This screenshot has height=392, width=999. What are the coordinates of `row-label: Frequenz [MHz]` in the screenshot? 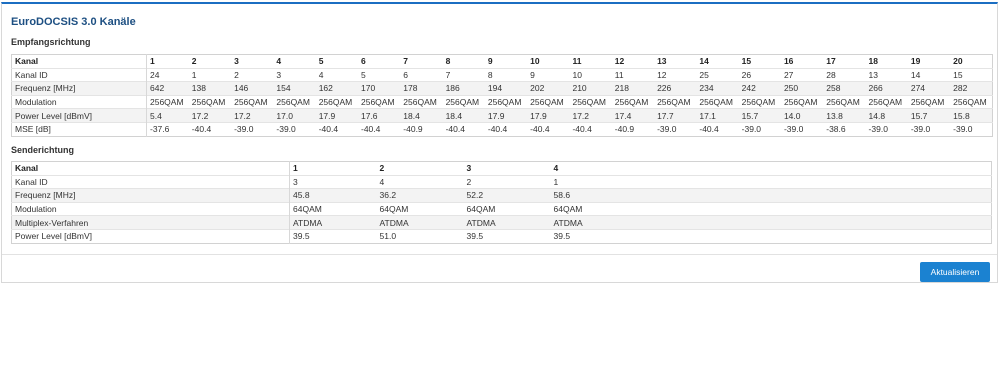 It's located at (79, 88).